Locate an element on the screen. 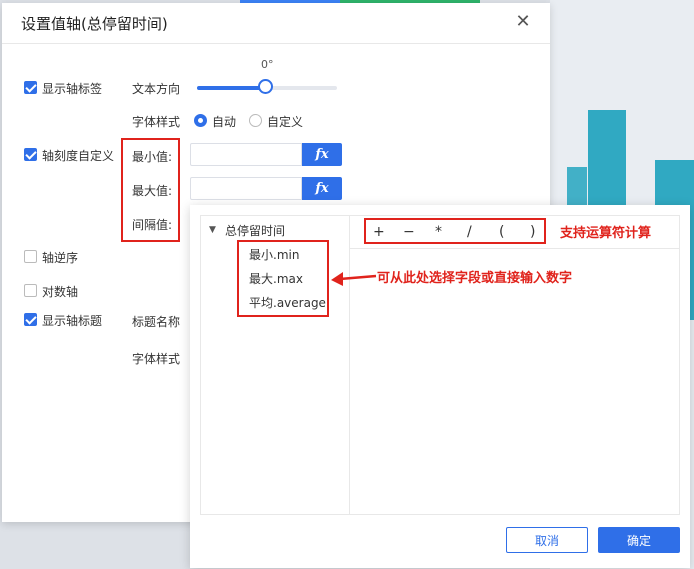  dialog-header: 设置值轴(总停留时间) ✕ is located at coordinates (276, 23).